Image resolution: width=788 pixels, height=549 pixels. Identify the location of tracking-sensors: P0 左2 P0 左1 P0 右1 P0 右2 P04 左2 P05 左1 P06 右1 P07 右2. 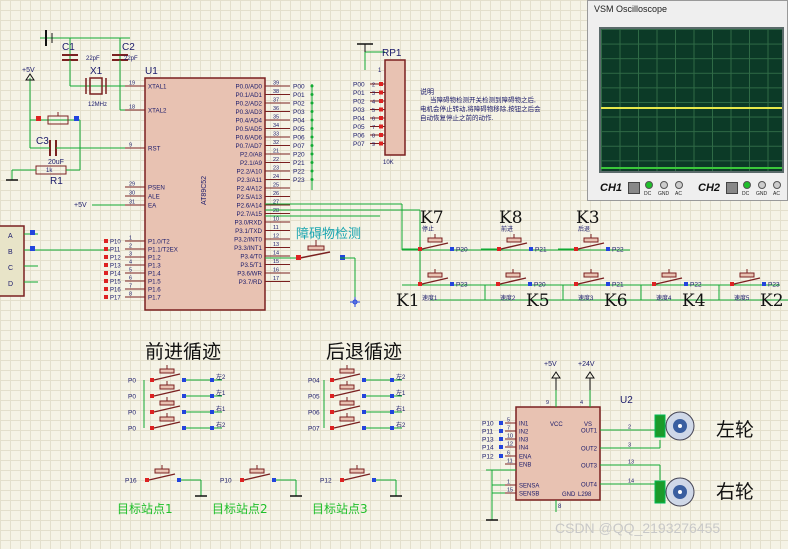
(267, 399).